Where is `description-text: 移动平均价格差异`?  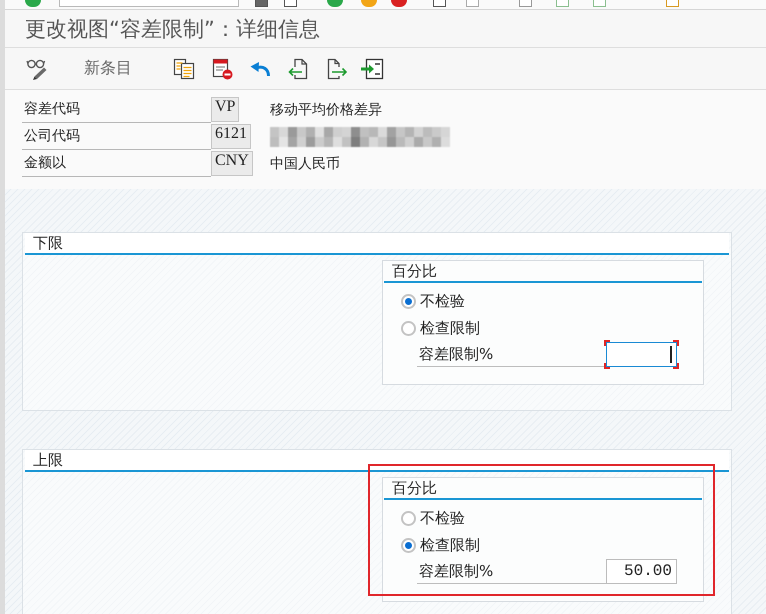
description-text: 移动平均价格差异 is located at coordinates (326, 109).